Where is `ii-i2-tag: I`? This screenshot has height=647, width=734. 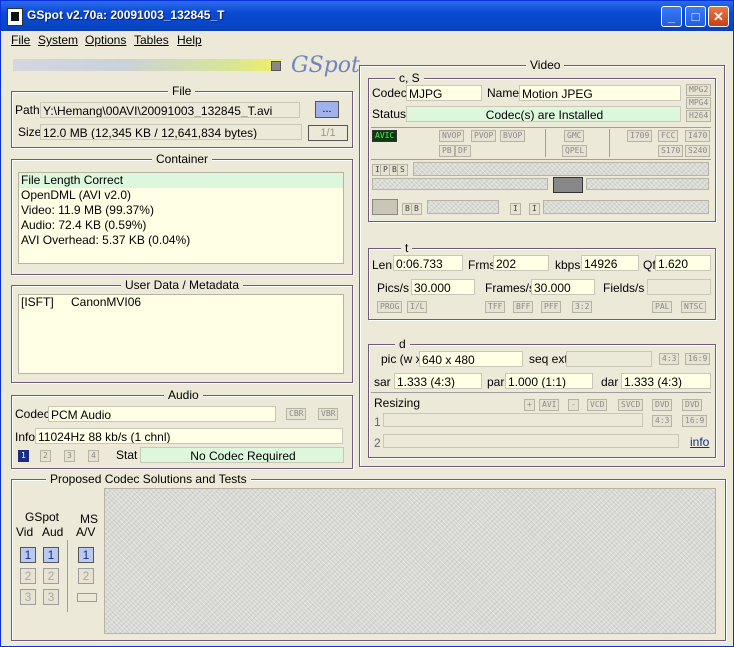 ii-i2-tag: I is located at coordinates (534, 209).